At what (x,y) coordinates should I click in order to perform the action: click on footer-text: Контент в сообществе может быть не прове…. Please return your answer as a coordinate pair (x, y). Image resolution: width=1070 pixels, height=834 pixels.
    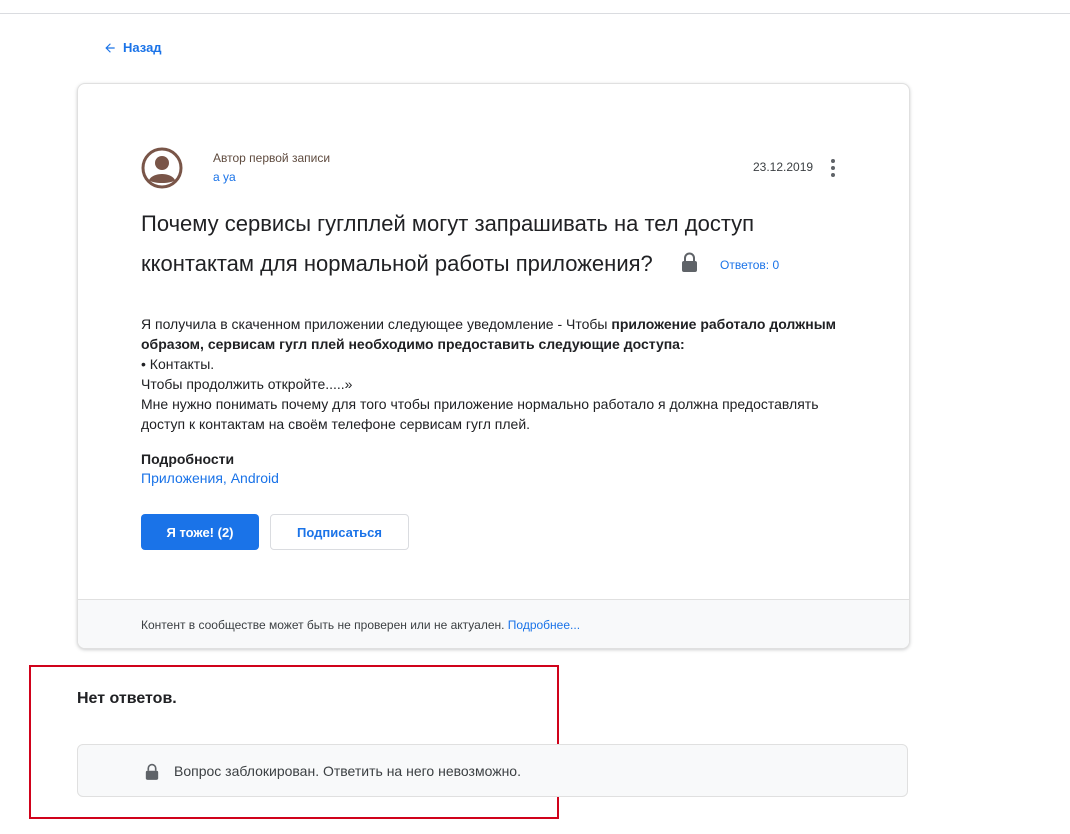
    Looking at the image, I should click on (324, 625).